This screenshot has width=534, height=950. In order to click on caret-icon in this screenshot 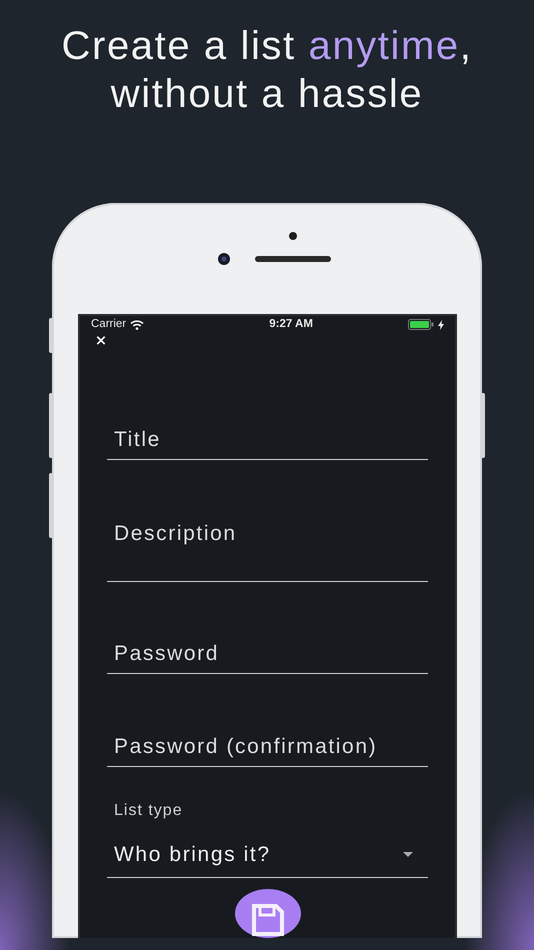, I will do `click(408, 854)`.